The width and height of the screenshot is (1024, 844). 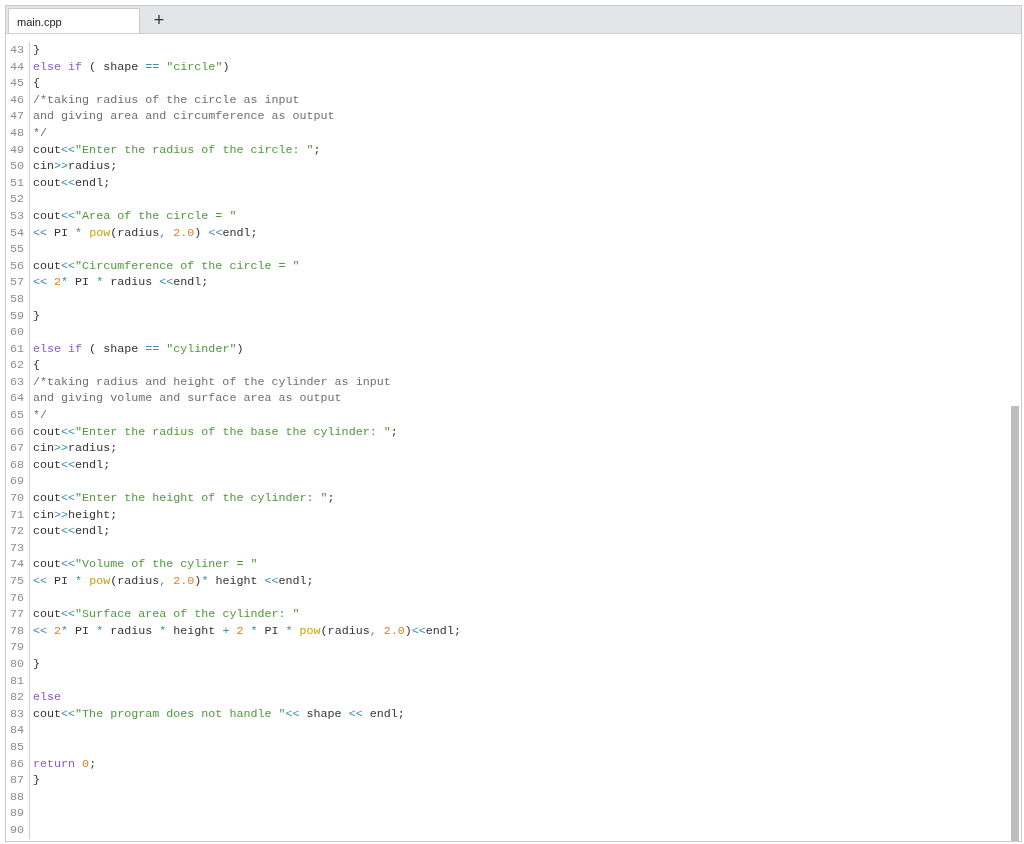 What do you see at coordinates (16, 714) in the screenshot?
I see `line-number: 83` at bounding box center [16, 714].